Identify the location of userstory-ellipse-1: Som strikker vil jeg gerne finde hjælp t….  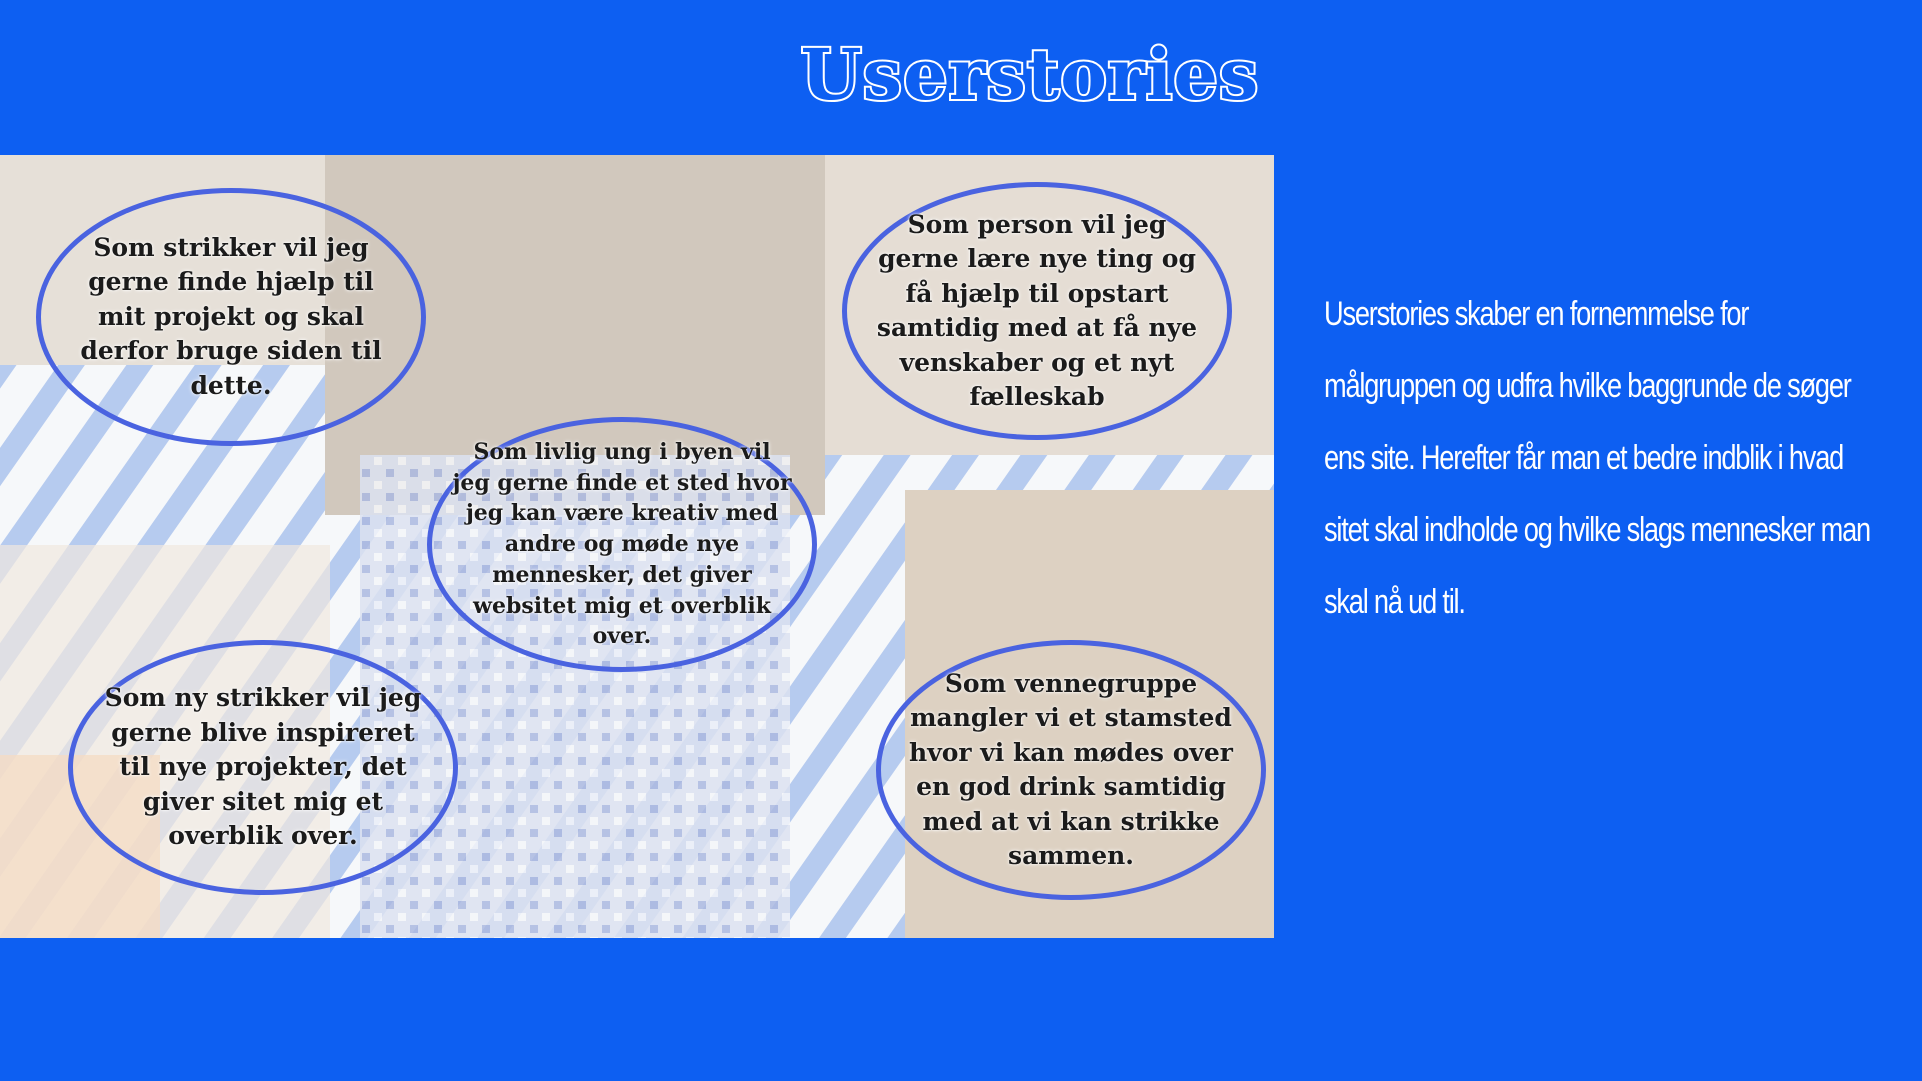
(231, 317).